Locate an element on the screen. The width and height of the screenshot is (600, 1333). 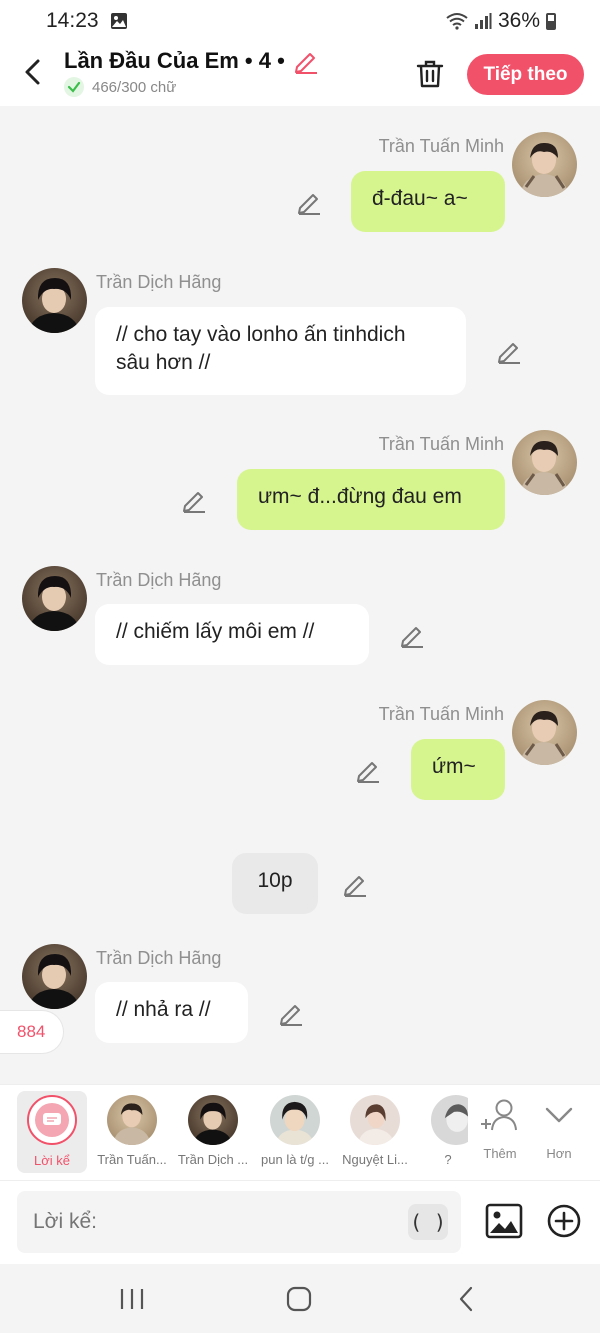
signal-icon is located at coordinates (483, 21).